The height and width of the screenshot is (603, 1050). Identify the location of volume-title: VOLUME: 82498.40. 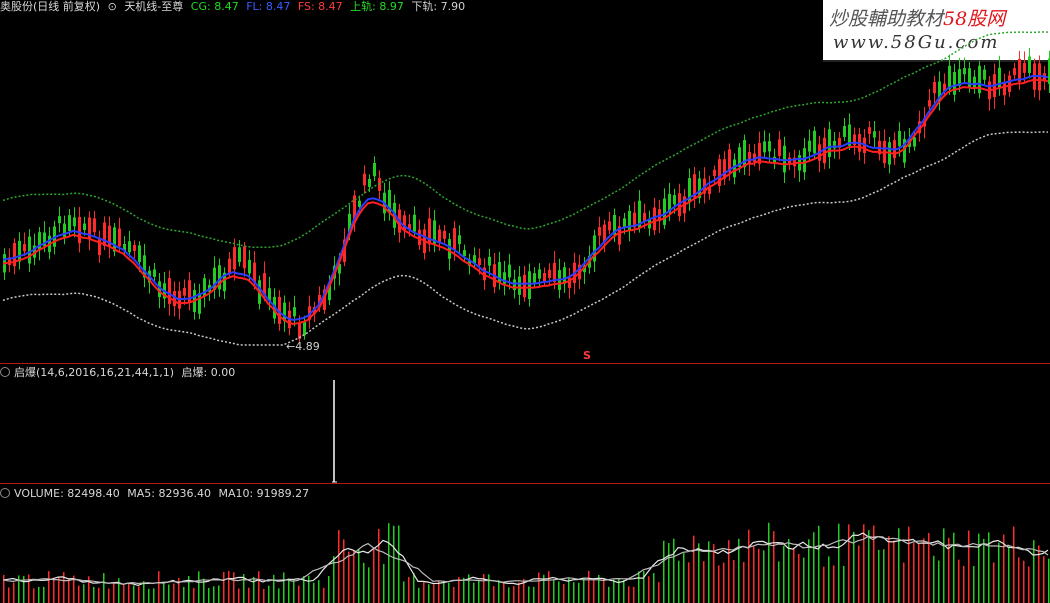
(67, 493).